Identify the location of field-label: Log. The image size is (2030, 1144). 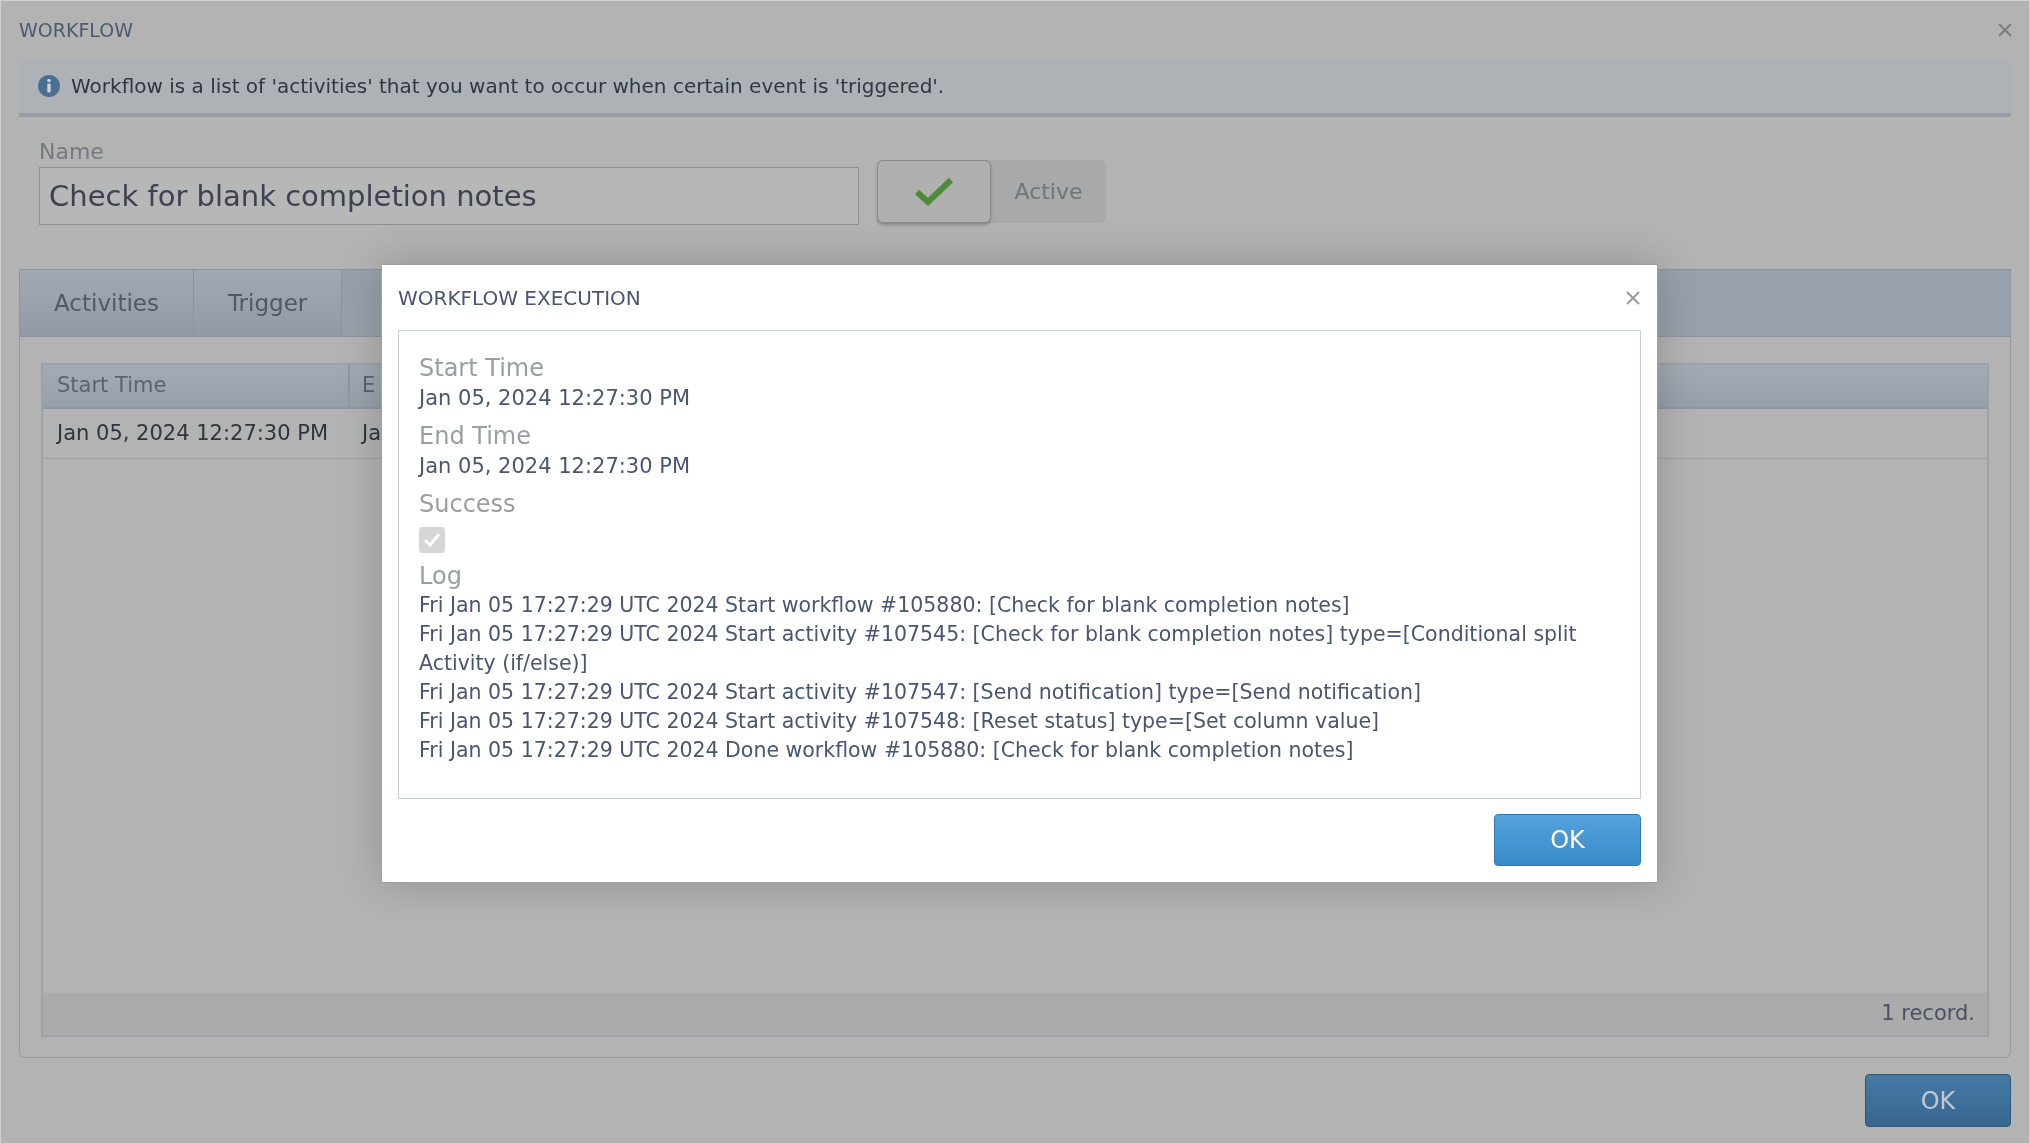
(441, 576).